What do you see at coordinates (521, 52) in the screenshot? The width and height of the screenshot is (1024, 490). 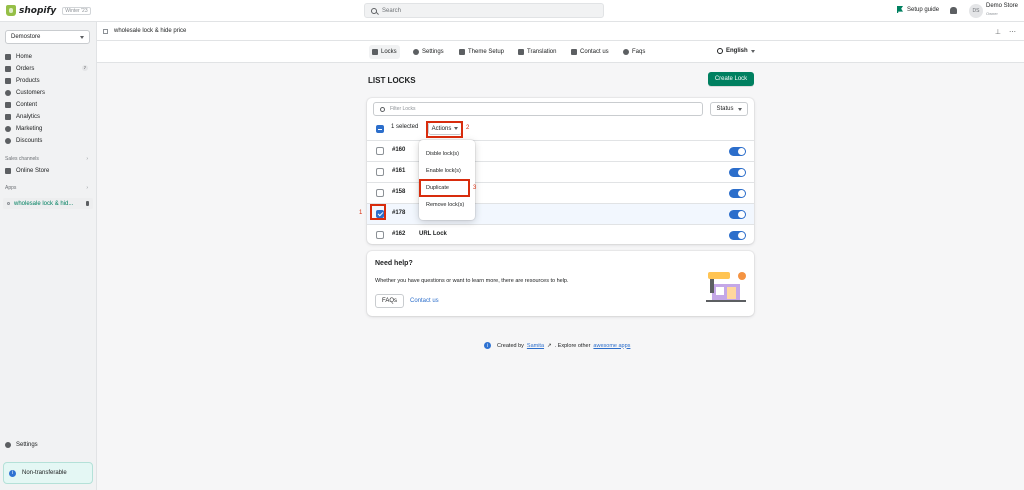 I see `translate-icon` at bounding box center [521, 52].